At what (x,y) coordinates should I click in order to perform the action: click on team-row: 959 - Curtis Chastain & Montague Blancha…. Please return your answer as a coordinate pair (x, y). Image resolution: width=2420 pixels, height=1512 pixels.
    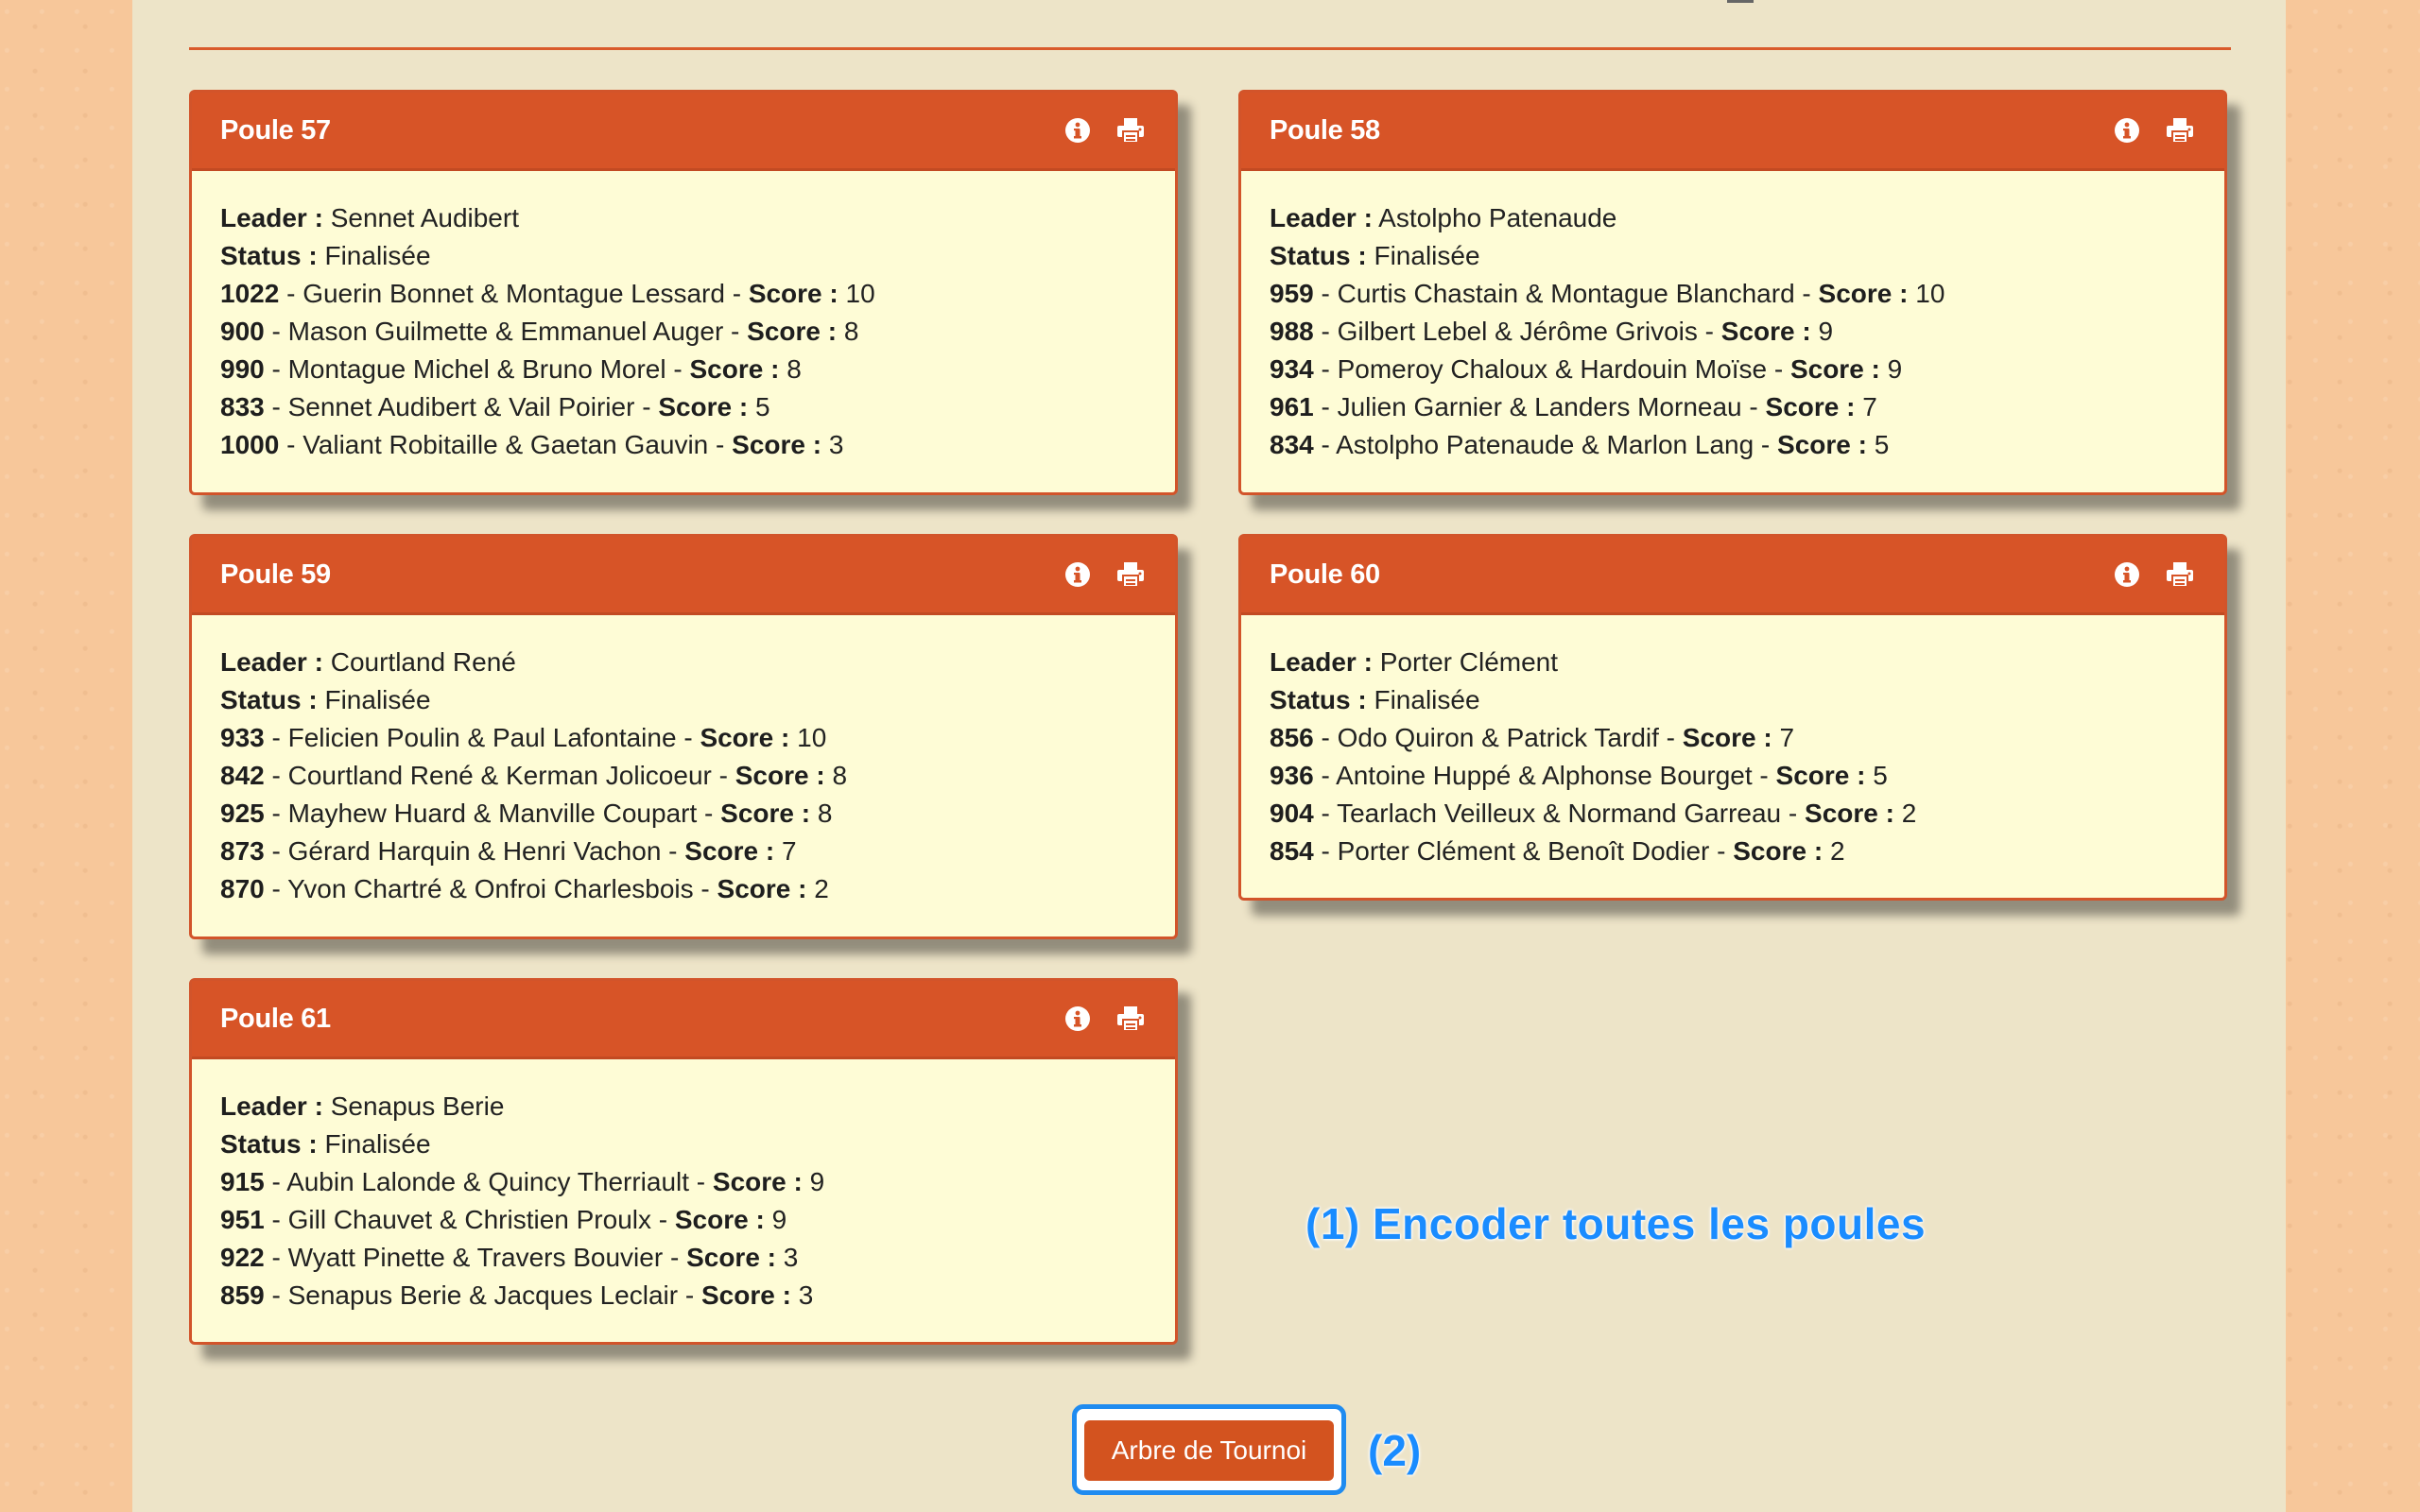
    Looking at the image, I should click on (1733, 294).